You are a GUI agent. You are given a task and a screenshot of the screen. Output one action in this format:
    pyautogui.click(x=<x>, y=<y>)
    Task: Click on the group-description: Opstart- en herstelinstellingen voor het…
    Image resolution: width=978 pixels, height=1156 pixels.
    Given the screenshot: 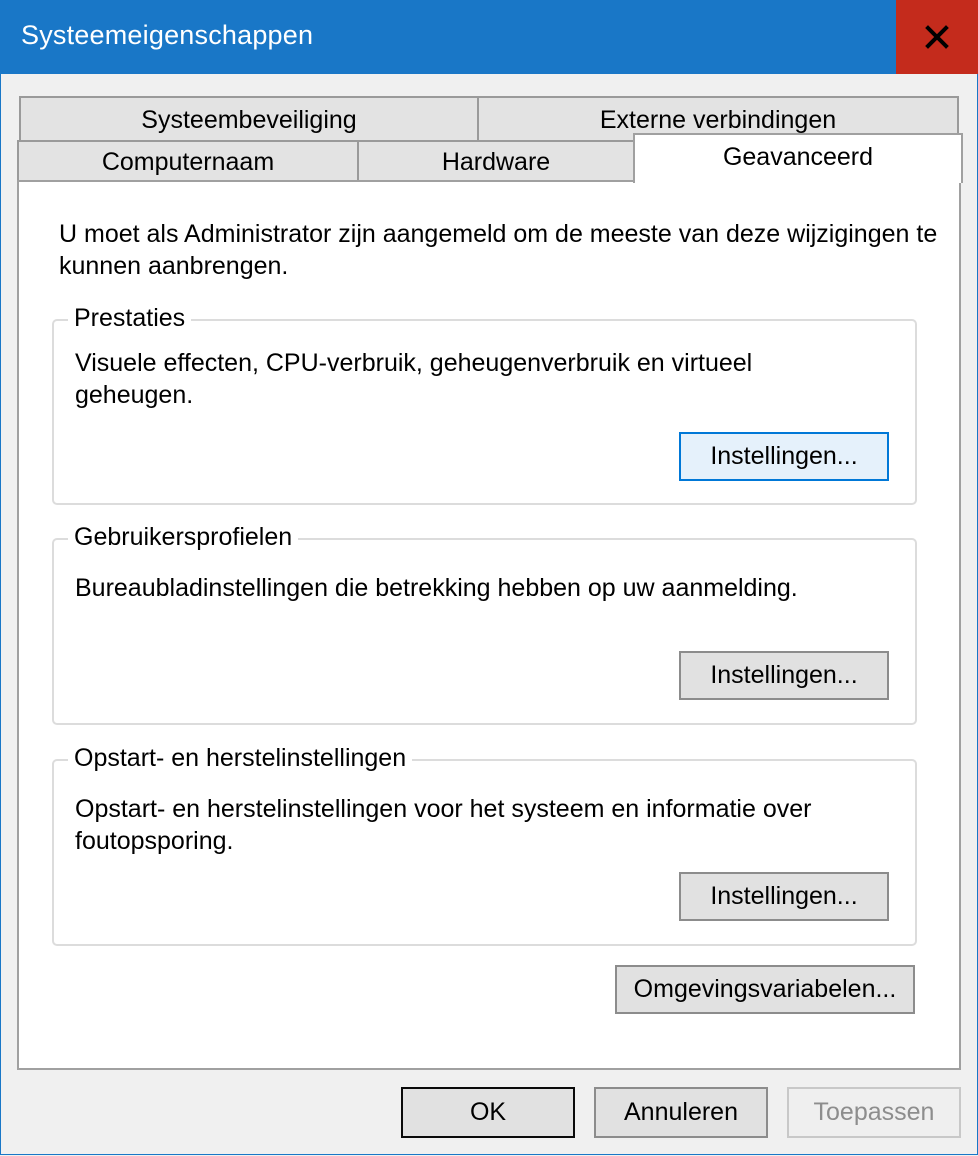 What is the action you would take?
    pyautogui.click(x=443, y=825)
    